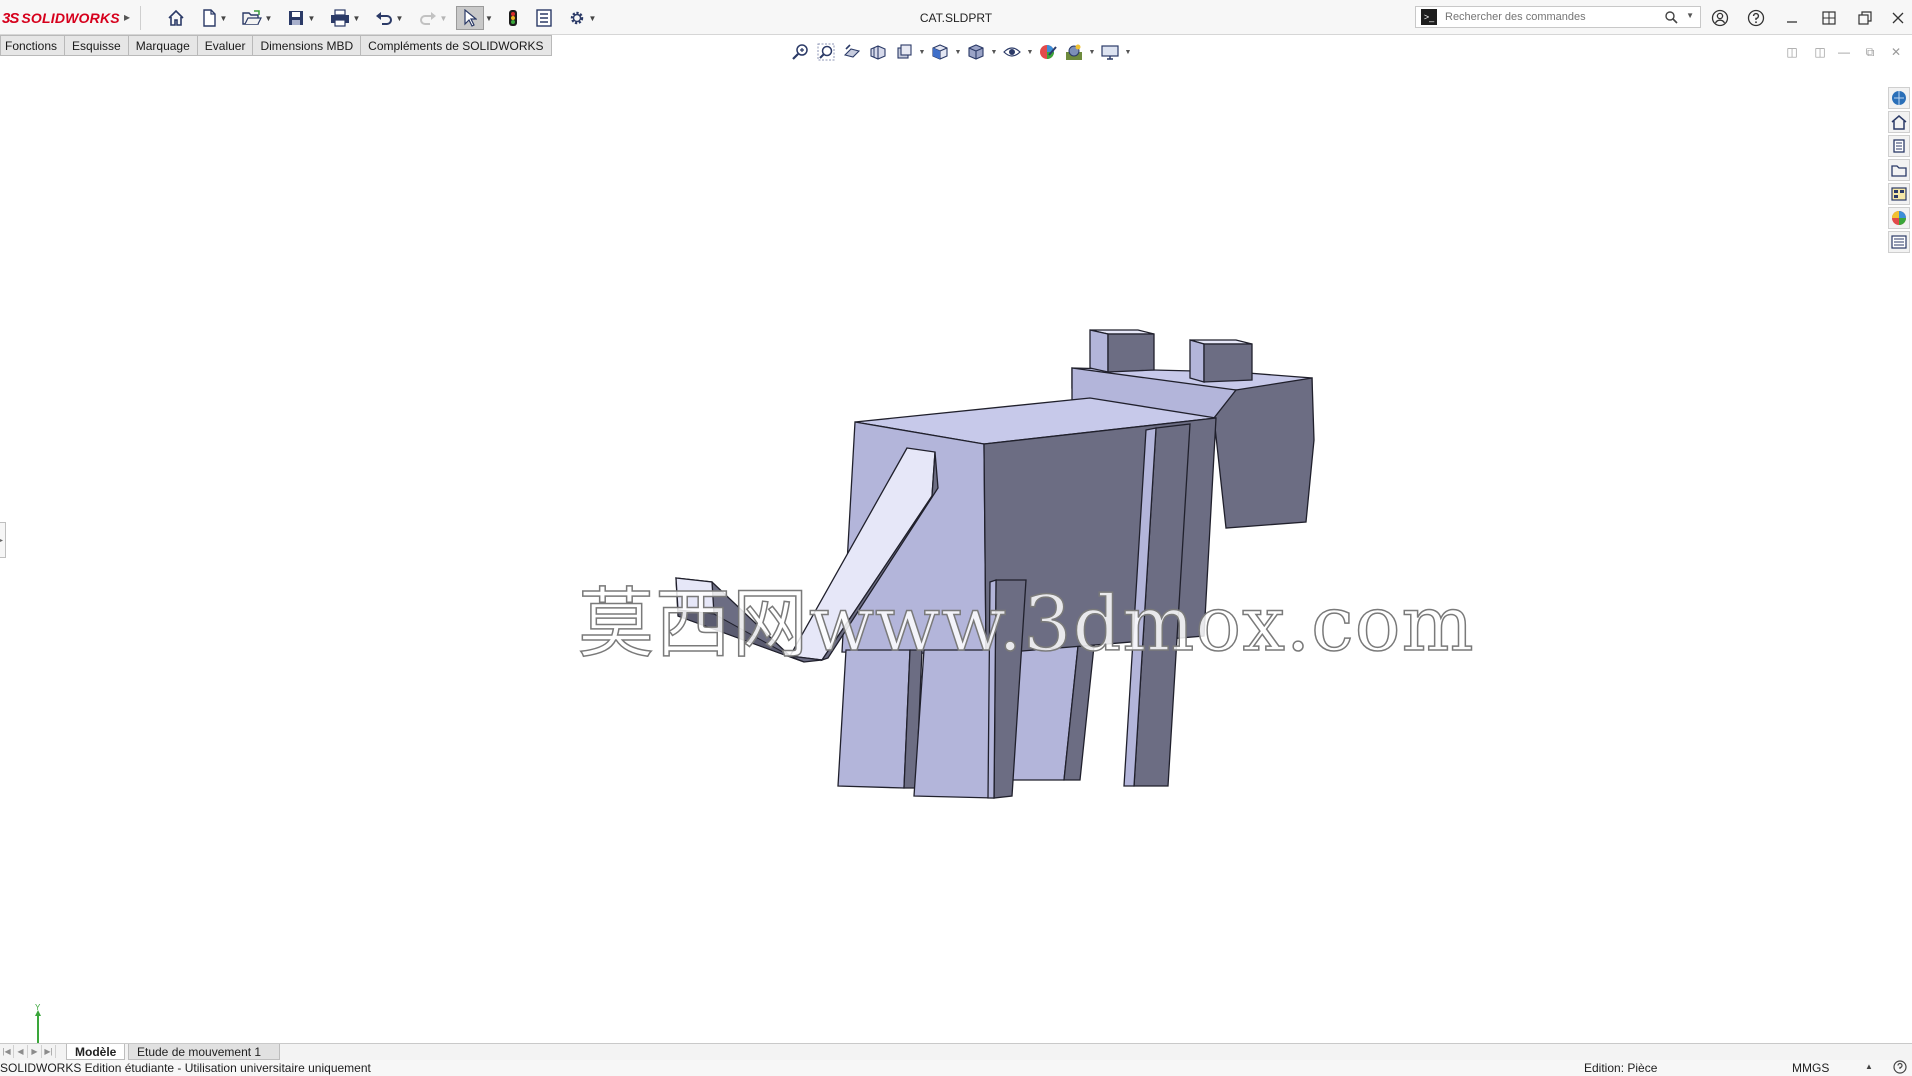 This screenshot has height=1076, width=1912. I want to click on next-tab-arrow-icon: ▶, so click(35, 1051).